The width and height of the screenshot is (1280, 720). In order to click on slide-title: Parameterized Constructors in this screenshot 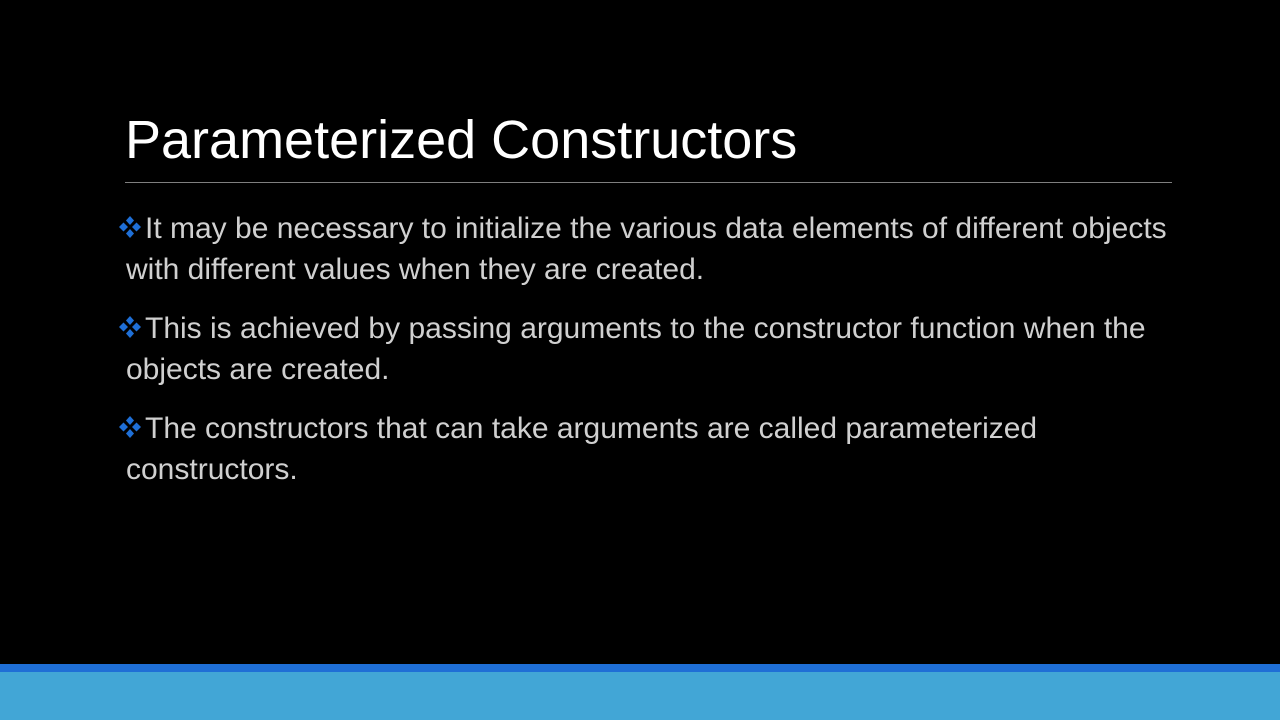, I will do `click(461, 140)`.